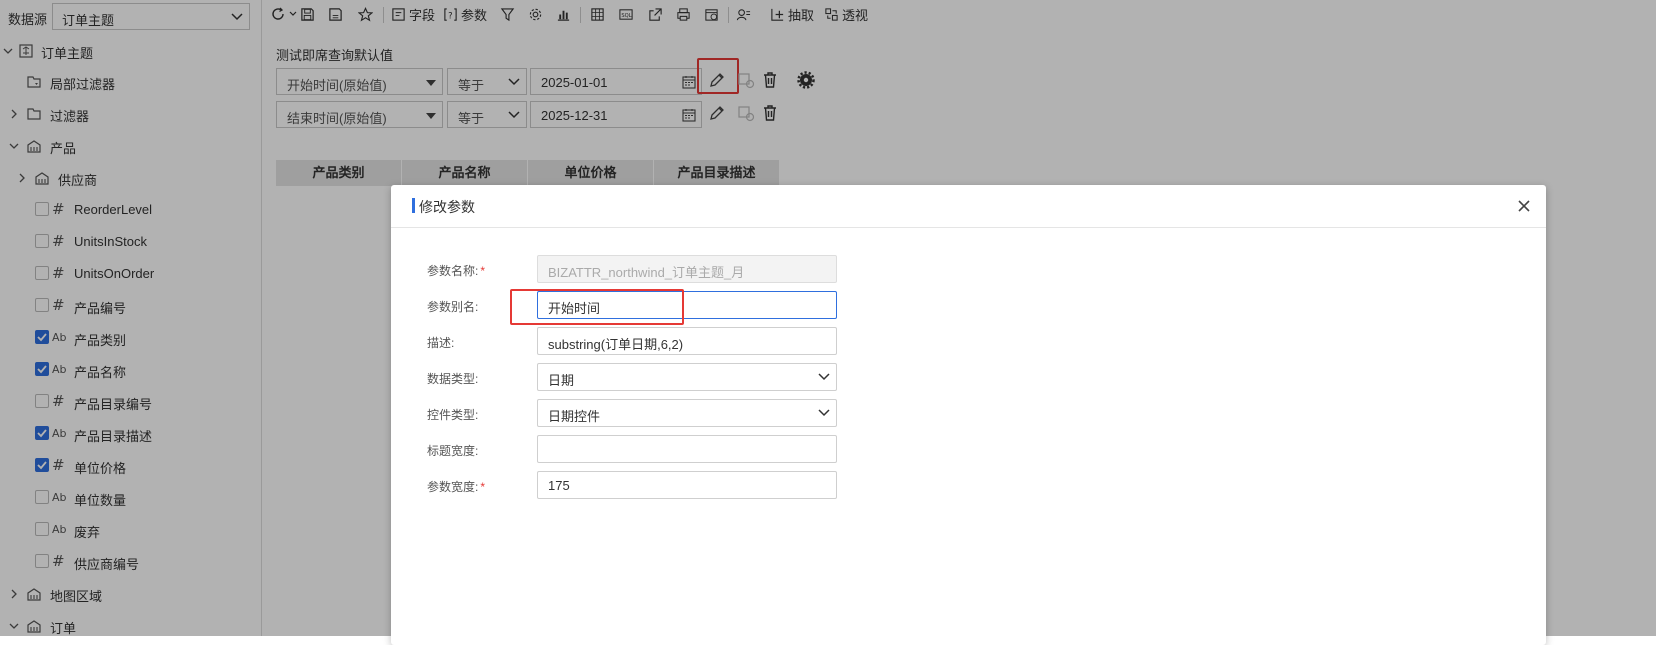  Describe the element at coordinates (453, 307) in the screenshot. I see `form-label: 参数别名:` at that location.